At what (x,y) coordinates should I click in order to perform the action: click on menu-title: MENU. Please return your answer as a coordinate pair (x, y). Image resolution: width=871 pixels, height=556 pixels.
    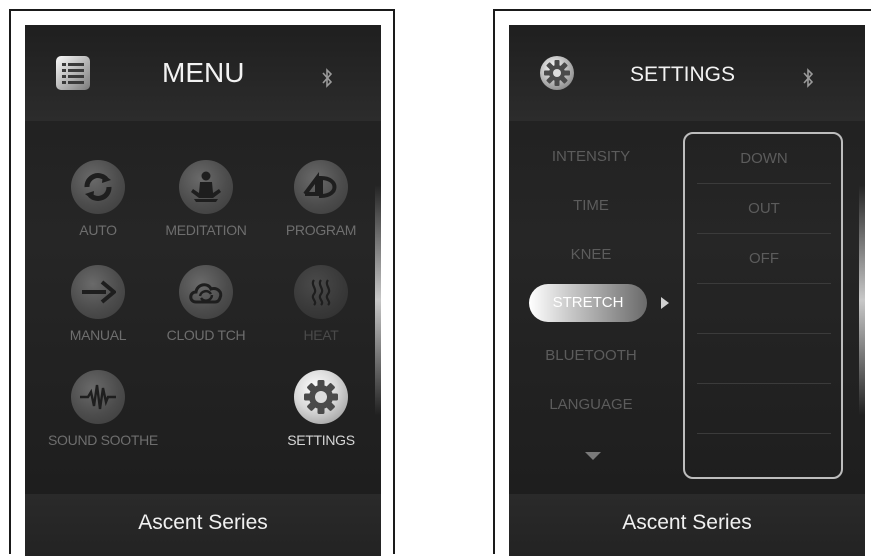
    Looking at the image, I should click on (203, 72).